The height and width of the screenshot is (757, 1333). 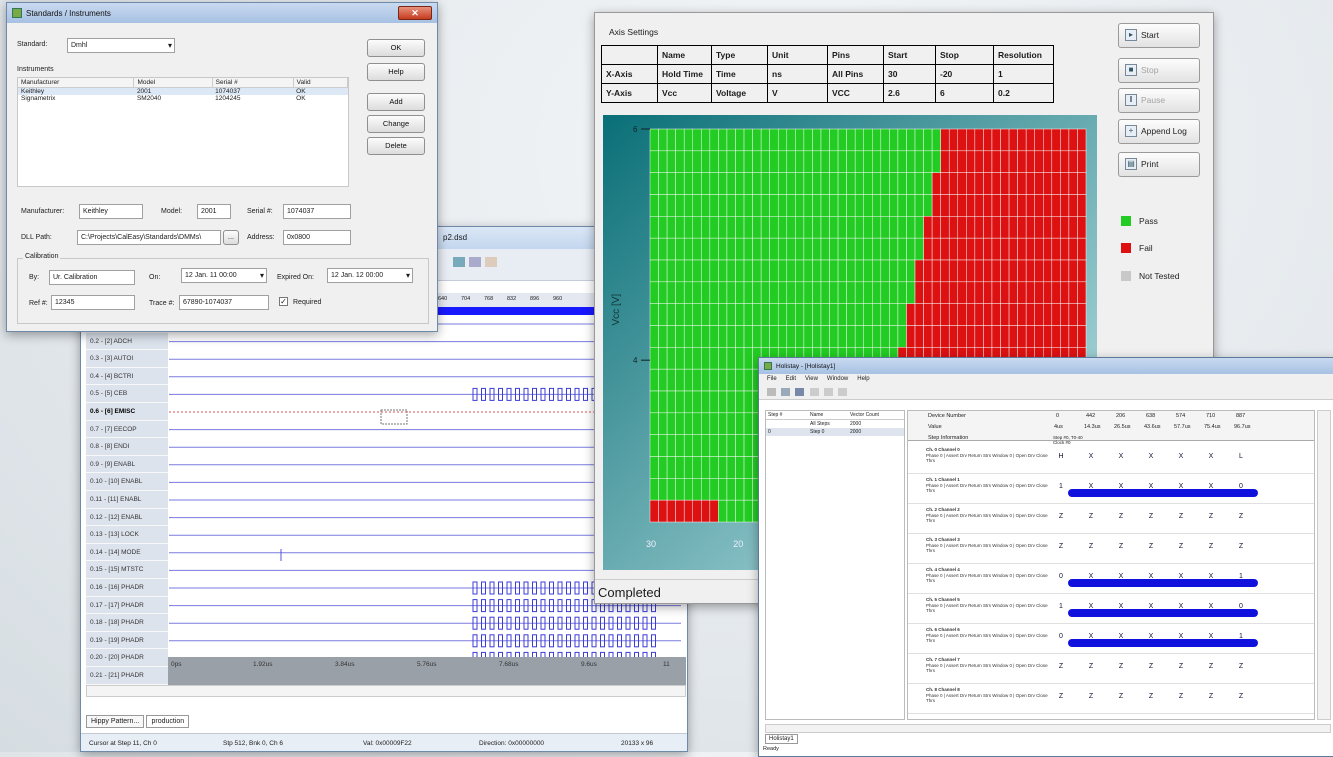 I want to click on axis-cell: V, so click(x=797, y=93).